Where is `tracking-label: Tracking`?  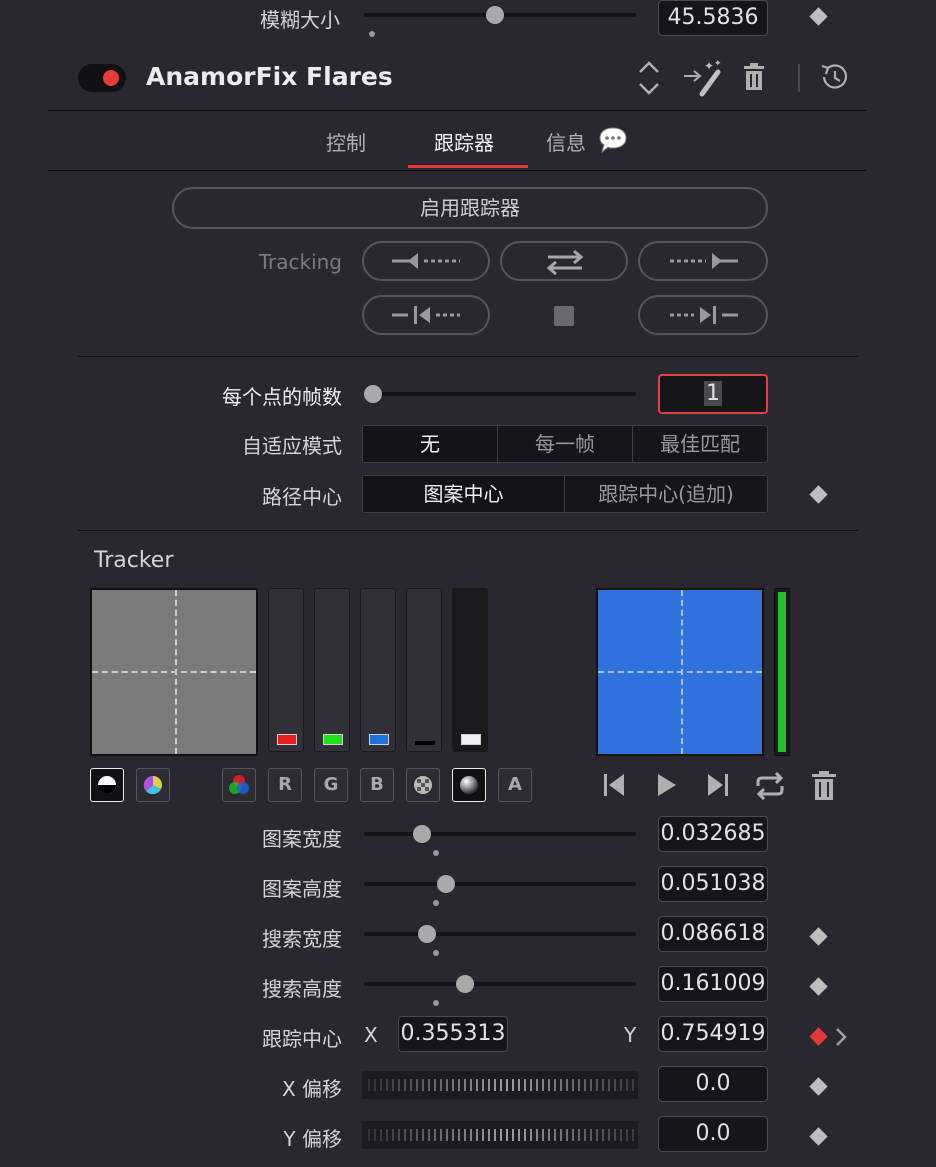
tracking-label: Tracking is located at coordinates (300, 262).